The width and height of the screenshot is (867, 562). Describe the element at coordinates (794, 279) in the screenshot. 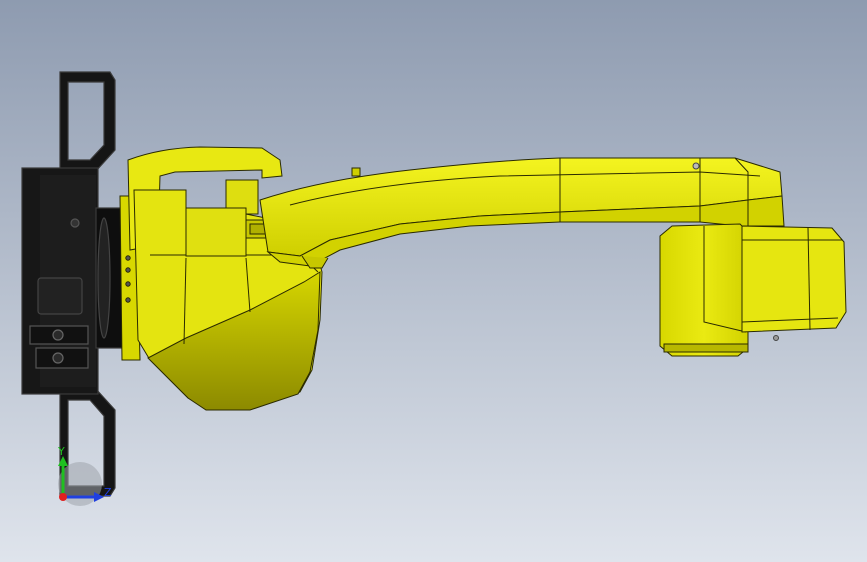

I see `wrist-motor-cylinder` at that location.